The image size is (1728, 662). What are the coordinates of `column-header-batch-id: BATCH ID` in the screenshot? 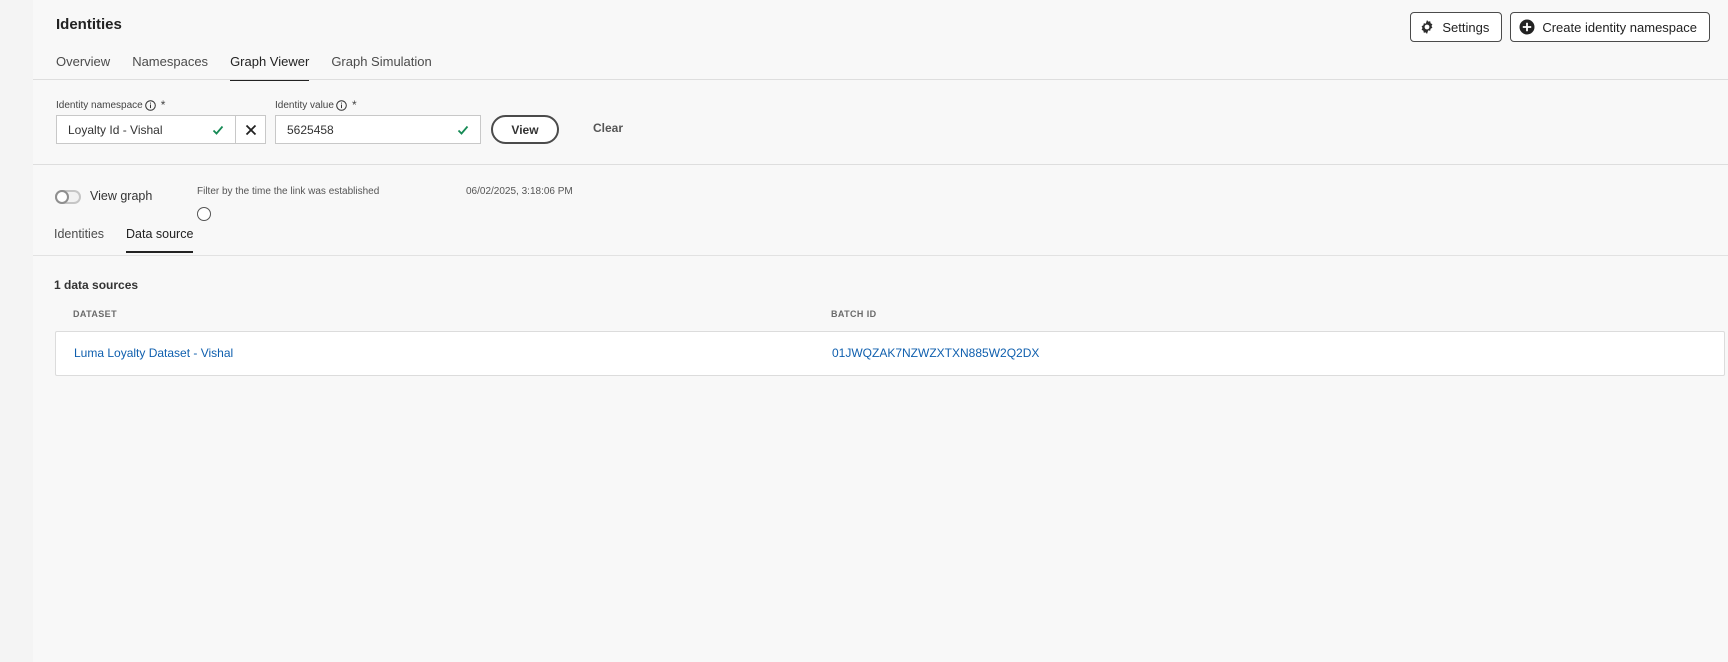 It's located at (854, 314).